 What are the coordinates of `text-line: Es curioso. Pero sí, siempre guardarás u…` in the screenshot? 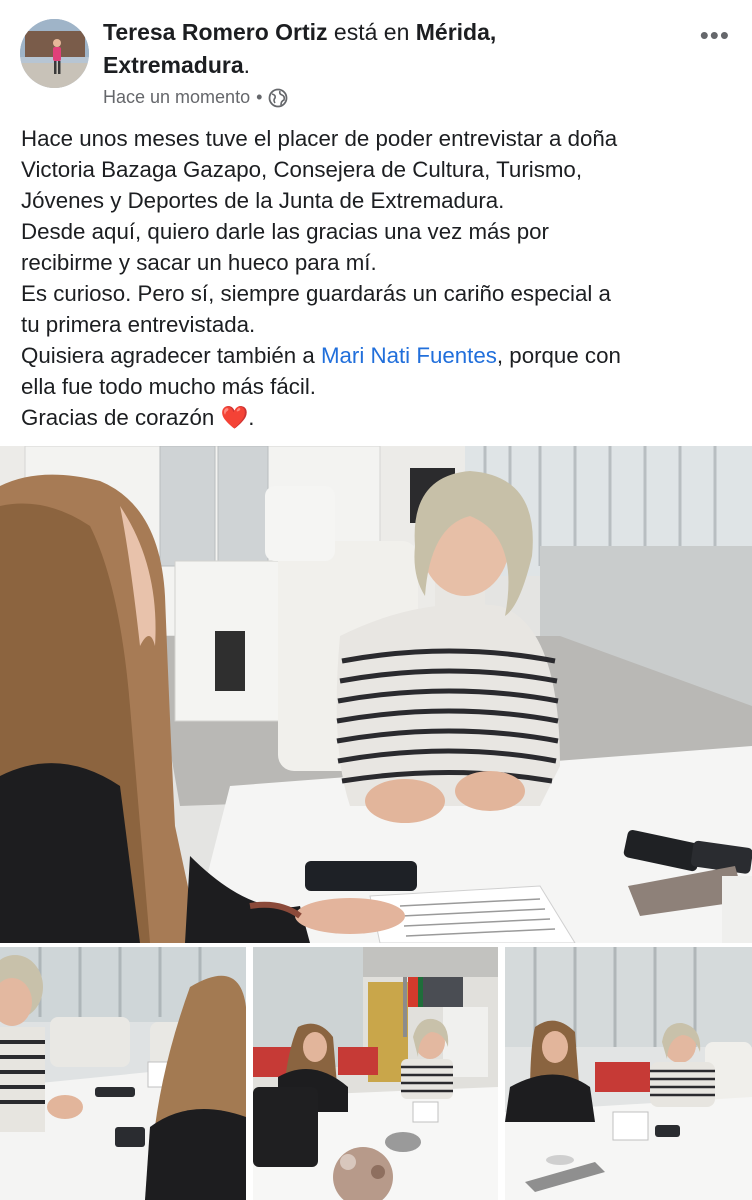 It's located at (316, 293).